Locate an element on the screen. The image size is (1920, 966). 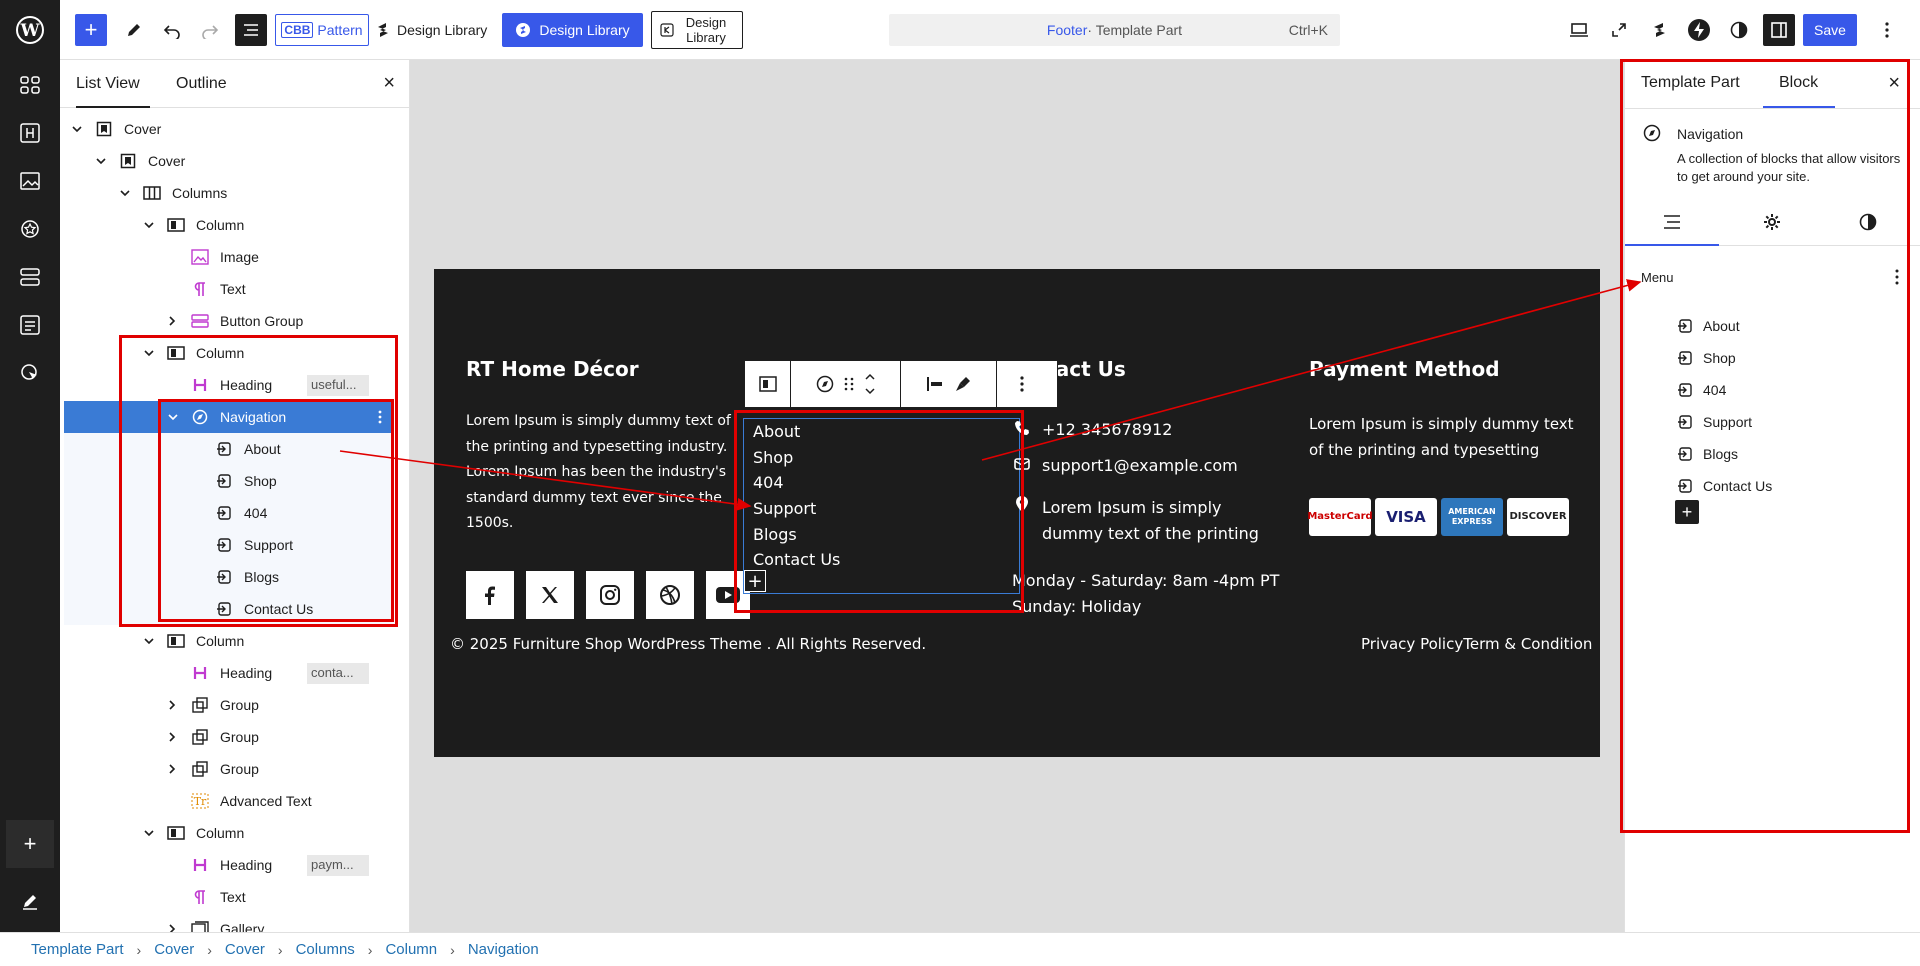
hours-sunday: Sunday: Holiday is located at coordinates (1076, 607).